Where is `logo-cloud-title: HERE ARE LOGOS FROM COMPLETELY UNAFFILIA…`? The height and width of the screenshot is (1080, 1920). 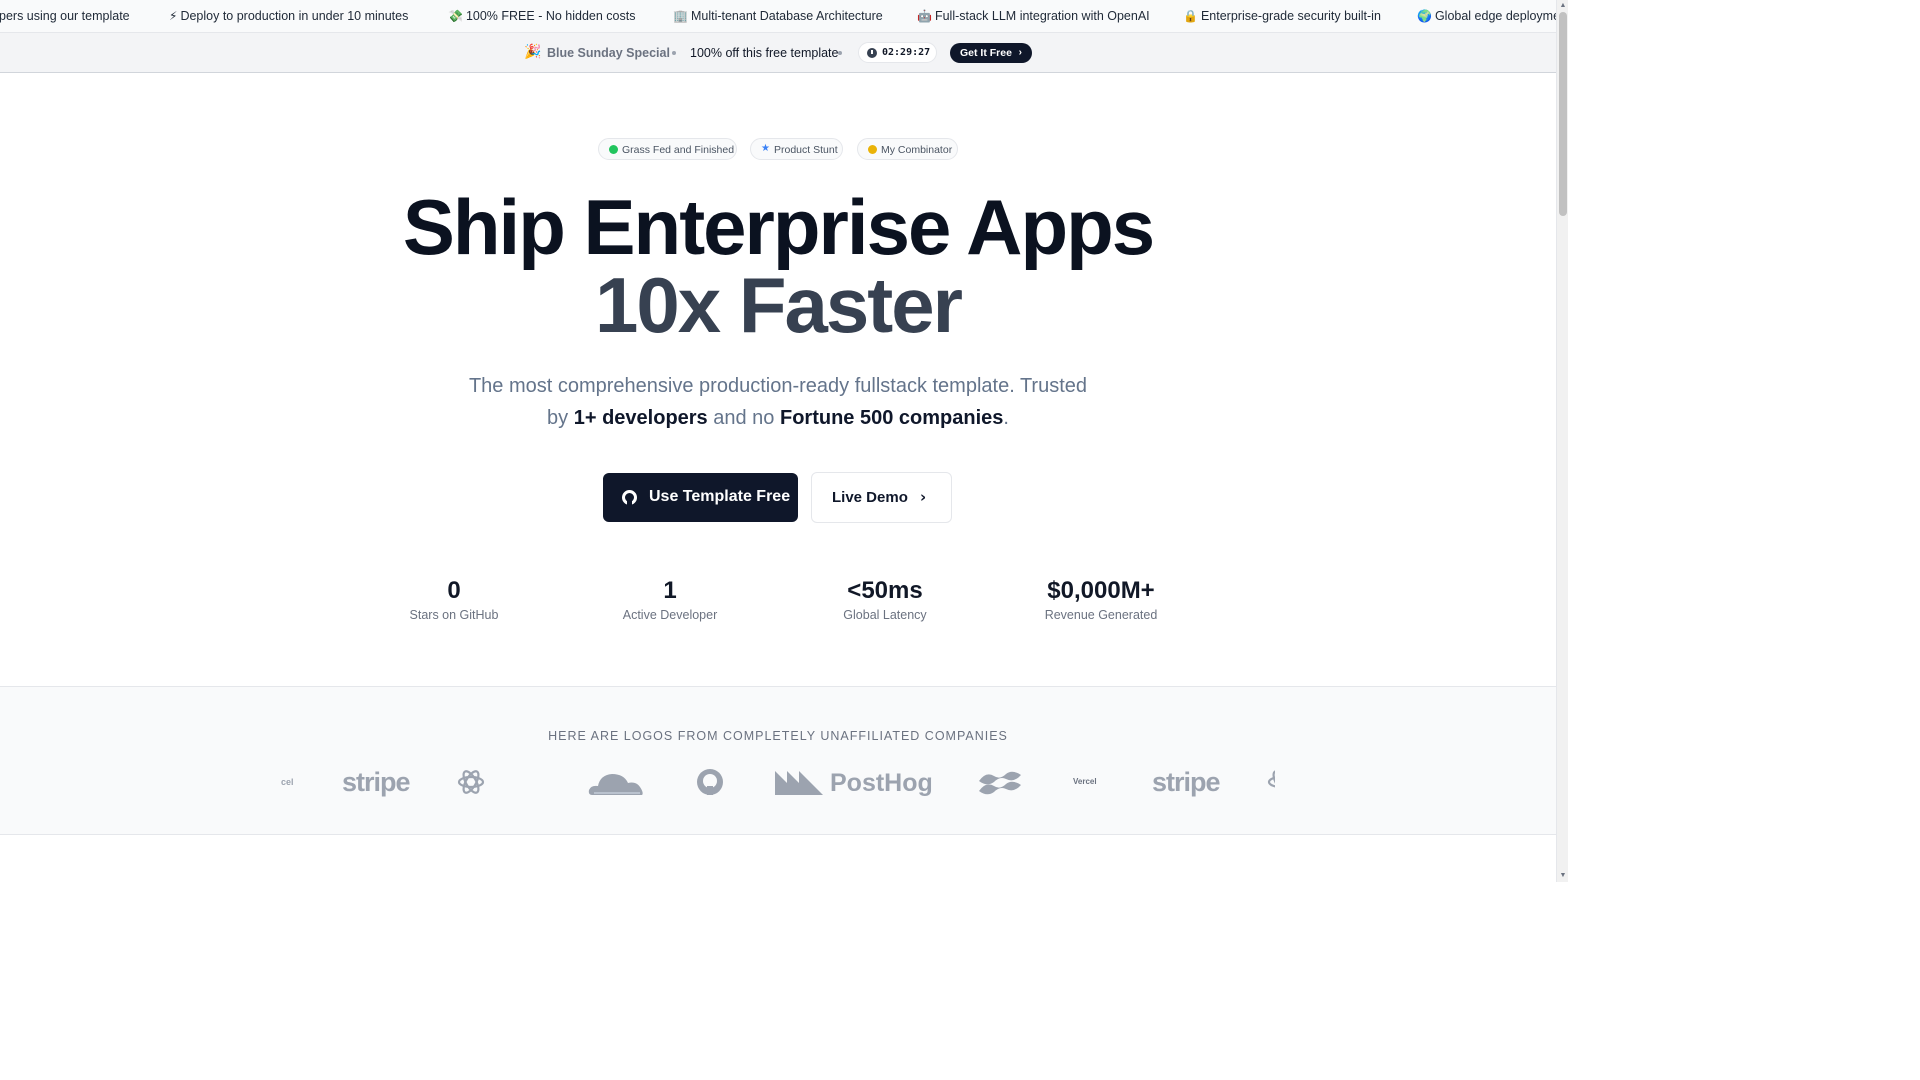 logo-cloud-title: HERE ARE LOGOS FROM COMPLETELY UNAFFILIA… is located at coordinates (778, 736).